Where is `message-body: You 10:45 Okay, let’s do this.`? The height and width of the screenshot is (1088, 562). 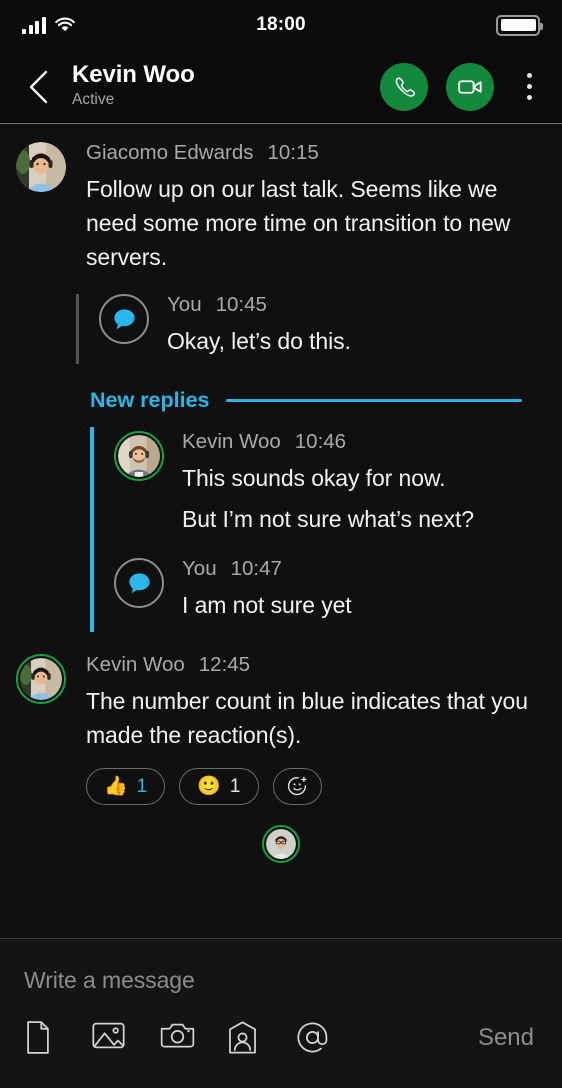 message-body: You 10:45 Okay, let’s do this. is located at coordinates (355, 326).